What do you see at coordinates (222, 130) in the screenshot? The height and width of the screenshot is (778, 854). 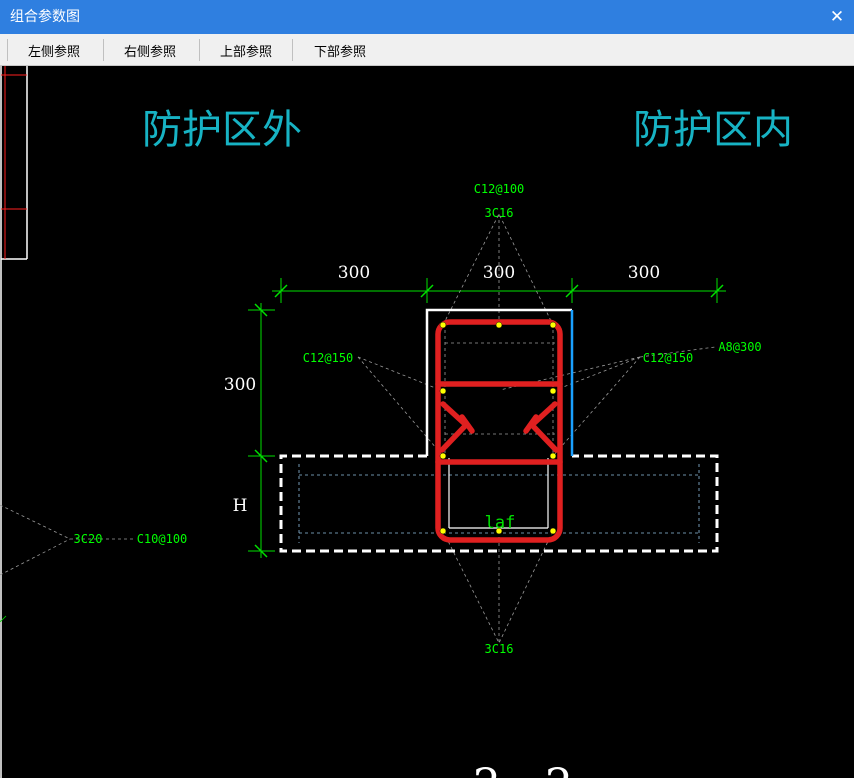 I see `zone-outside-label: 防护区外` at bounding box center [222, 130].